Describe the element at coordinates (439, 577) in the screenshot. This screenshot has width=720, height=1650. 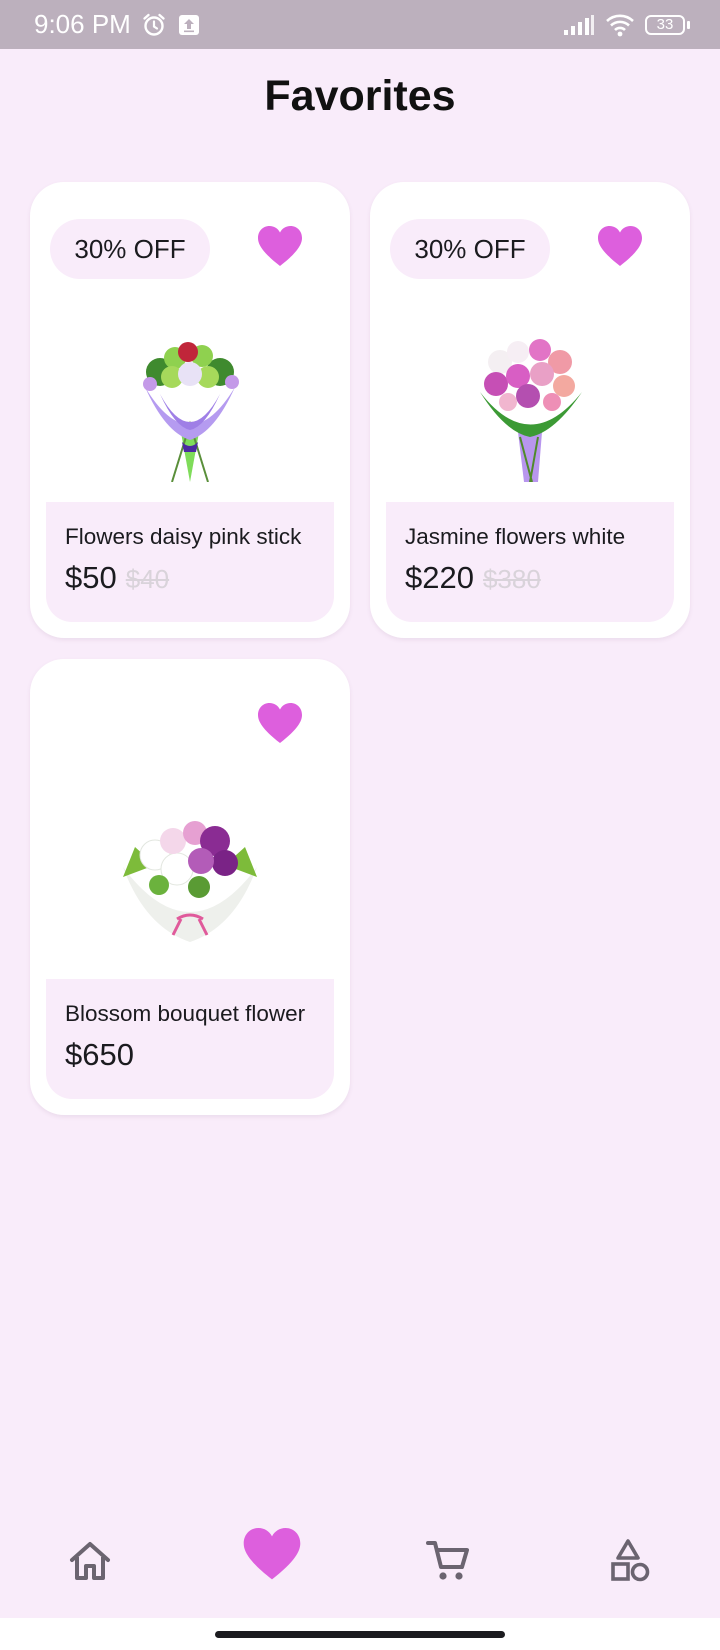
I see `product-price: $220` at that location.